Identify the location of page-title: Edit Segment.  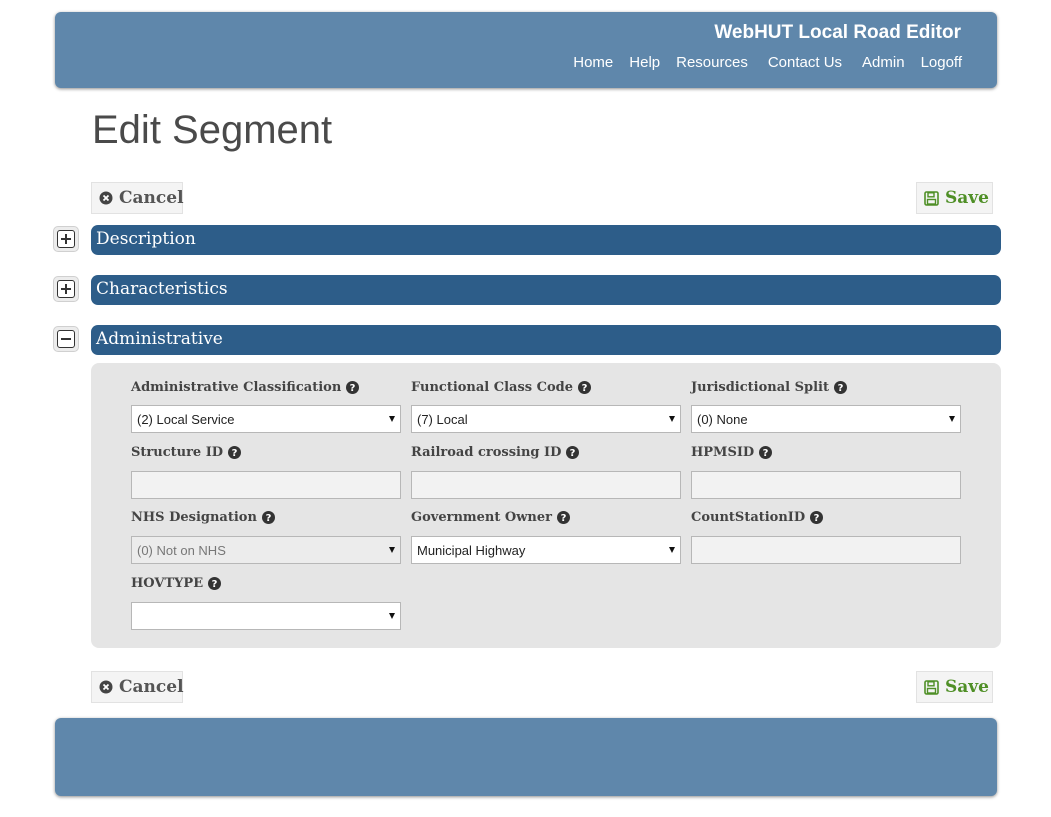
(212, 130).